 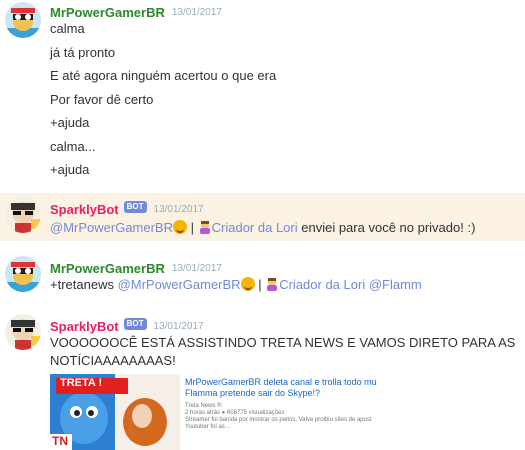 I want to click on treta-news-logo: TN, so click(x=60, y=441).